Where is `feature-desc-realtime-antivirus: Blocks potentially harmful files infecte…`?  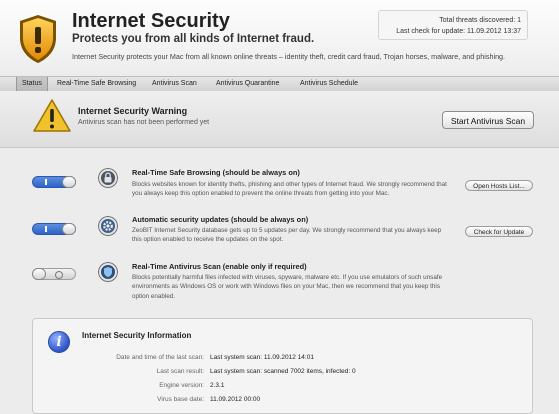 feature-desc-realtime-antivirus: Blocks potentially harmful files infecte… is located at coordinates (287, 287).